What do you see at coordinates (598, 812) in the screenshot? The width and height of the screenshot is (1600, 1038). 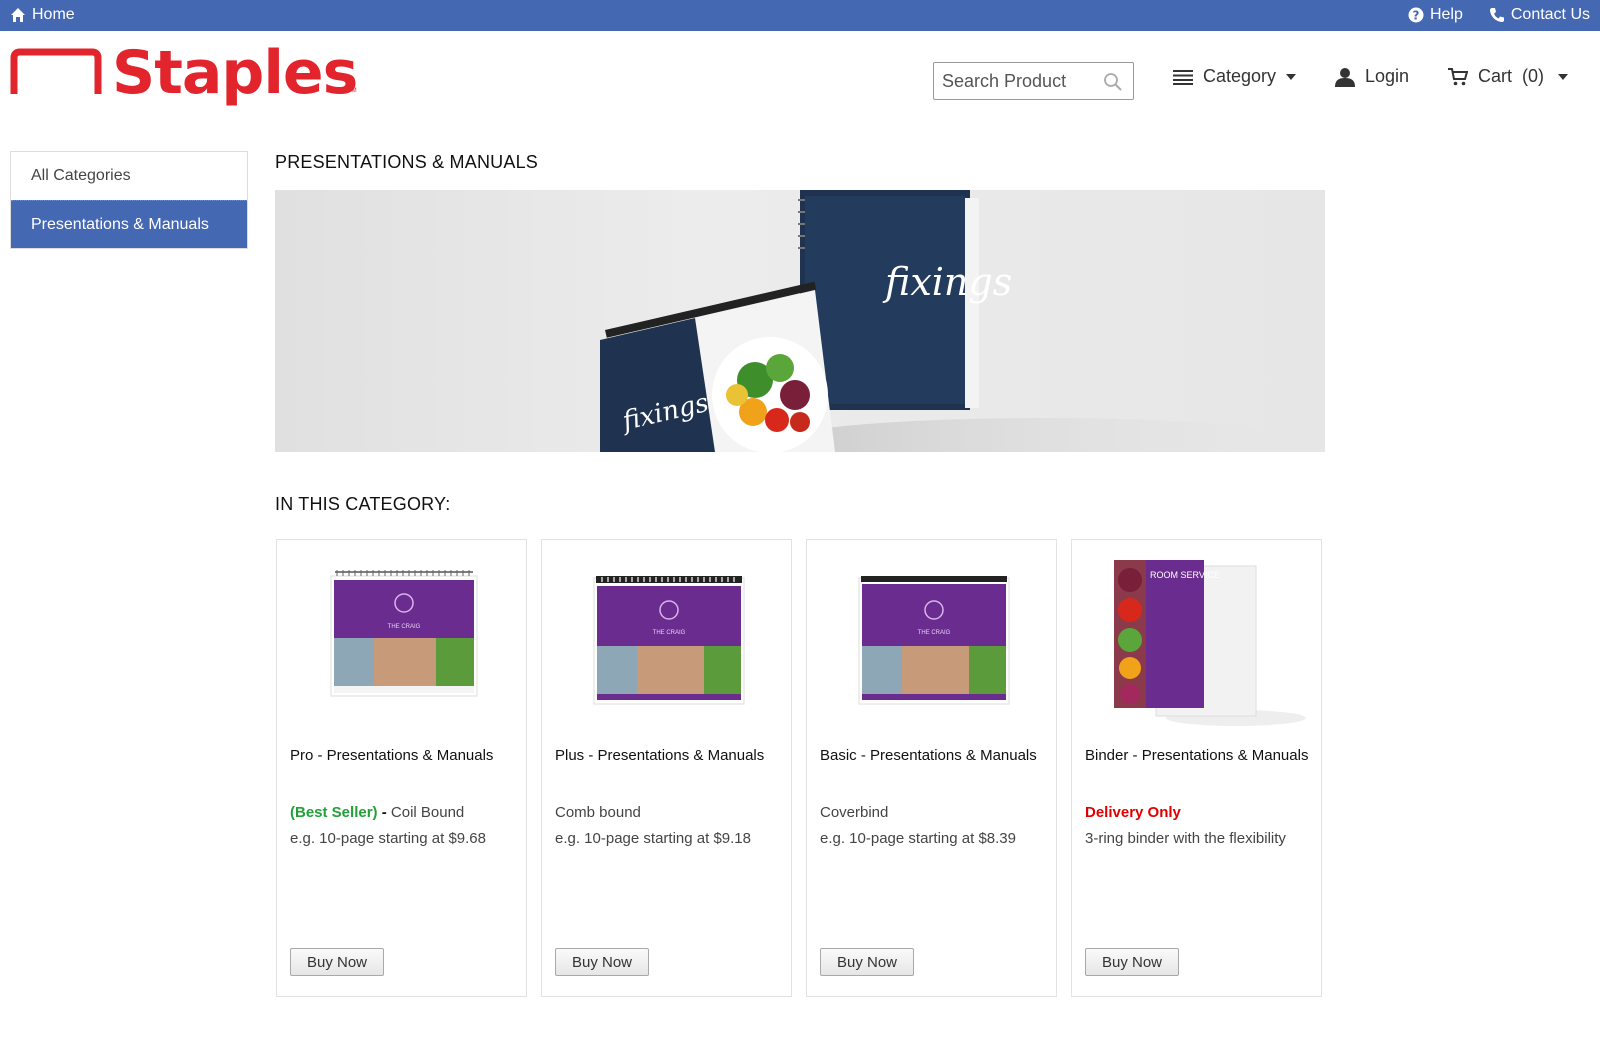 I see `binding-type: Comb bound` at bounding box center [598, 812].